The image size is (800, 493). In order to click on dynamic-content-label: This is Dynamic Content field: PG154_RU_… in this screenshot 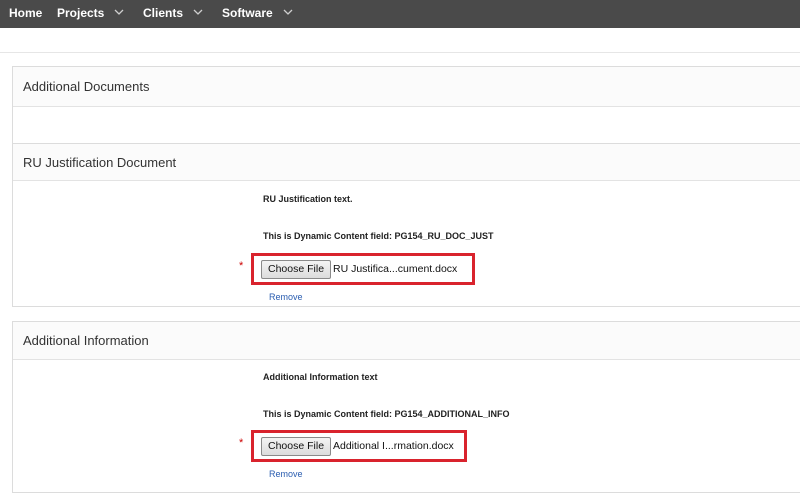, I will do `click(378, 236)`.